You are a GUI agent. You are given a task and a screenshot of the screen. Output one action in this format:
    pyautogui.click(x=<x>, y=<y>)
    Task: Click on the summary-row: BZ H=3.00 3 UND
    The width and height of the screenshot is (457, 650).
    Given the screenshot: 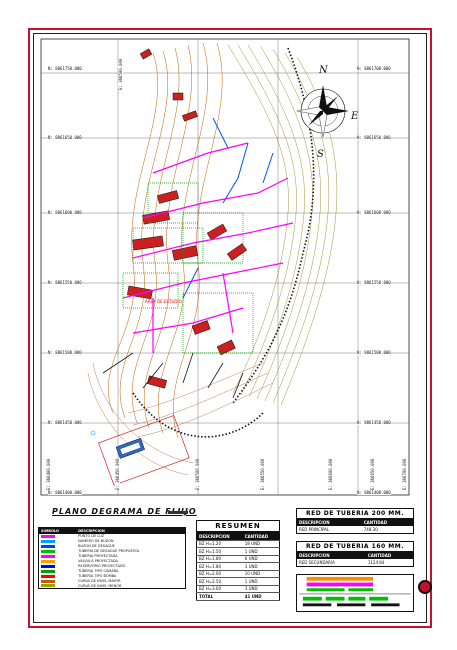 What is the action you would take?
    pyautogui.click(x=238, y=589)
    